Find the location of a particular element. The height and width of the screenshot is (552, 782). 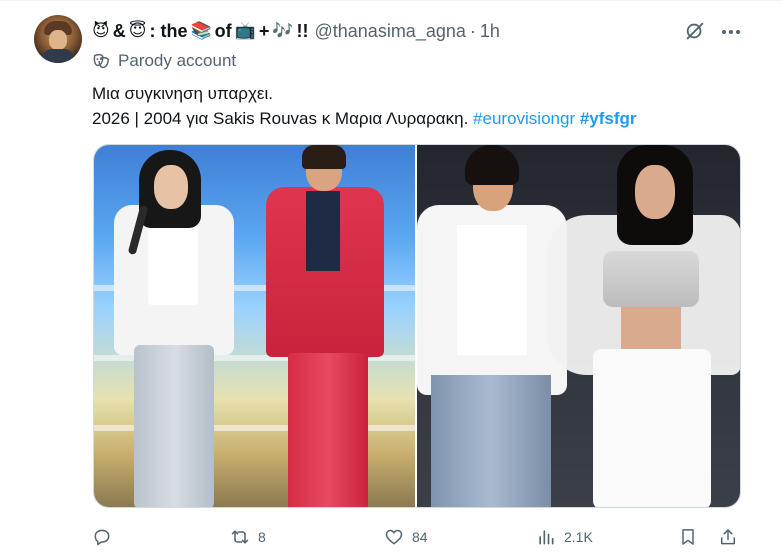

hashtag-link: #yfsfgr is located at coordinates (608, 118).